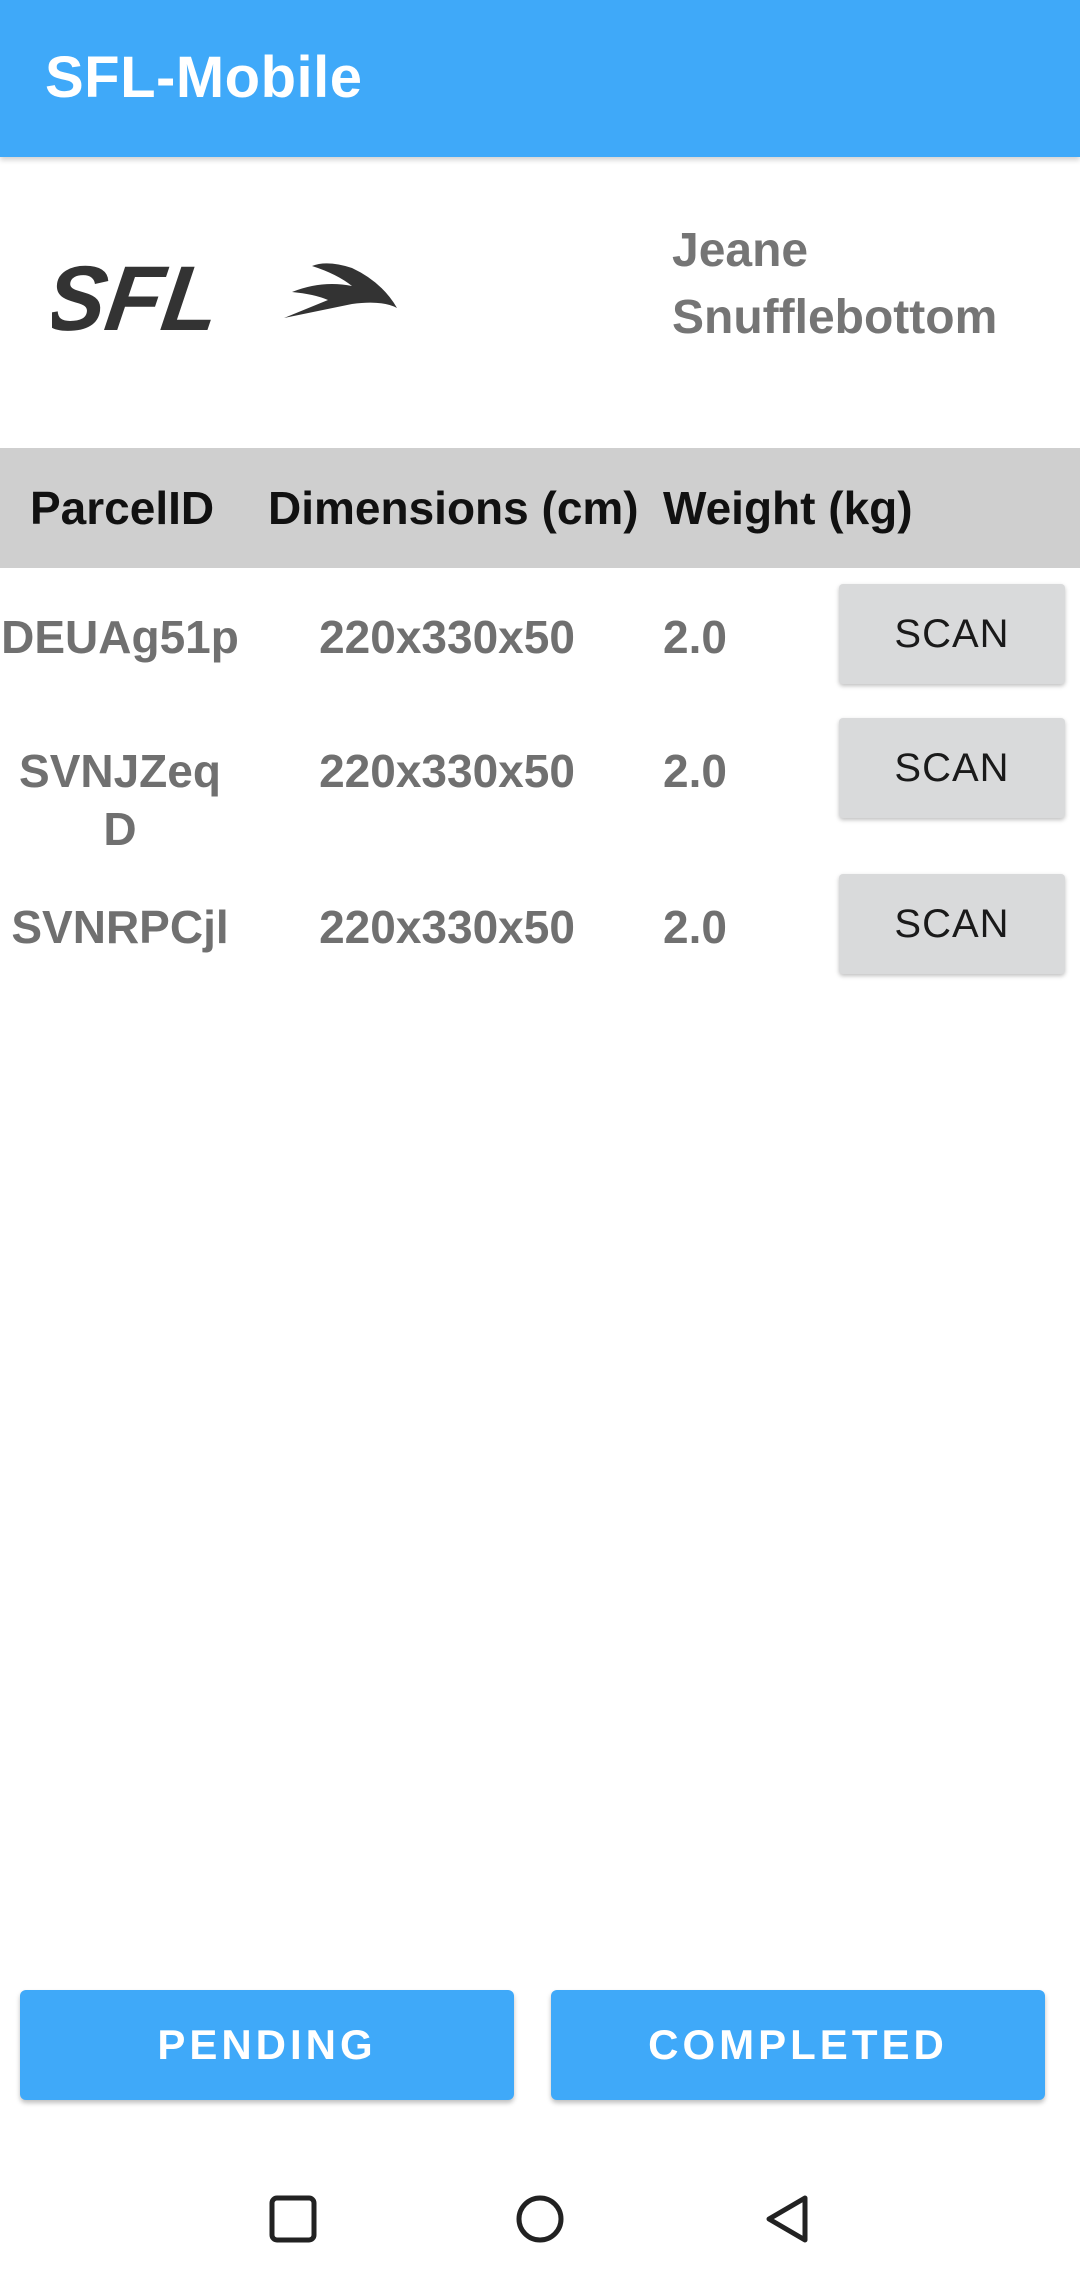 The width and height of the screenshot is (1080, 2286). I want to click on table-row: DEUAg51p 220x330x50 2.0 SCAN, so click(540, 639).